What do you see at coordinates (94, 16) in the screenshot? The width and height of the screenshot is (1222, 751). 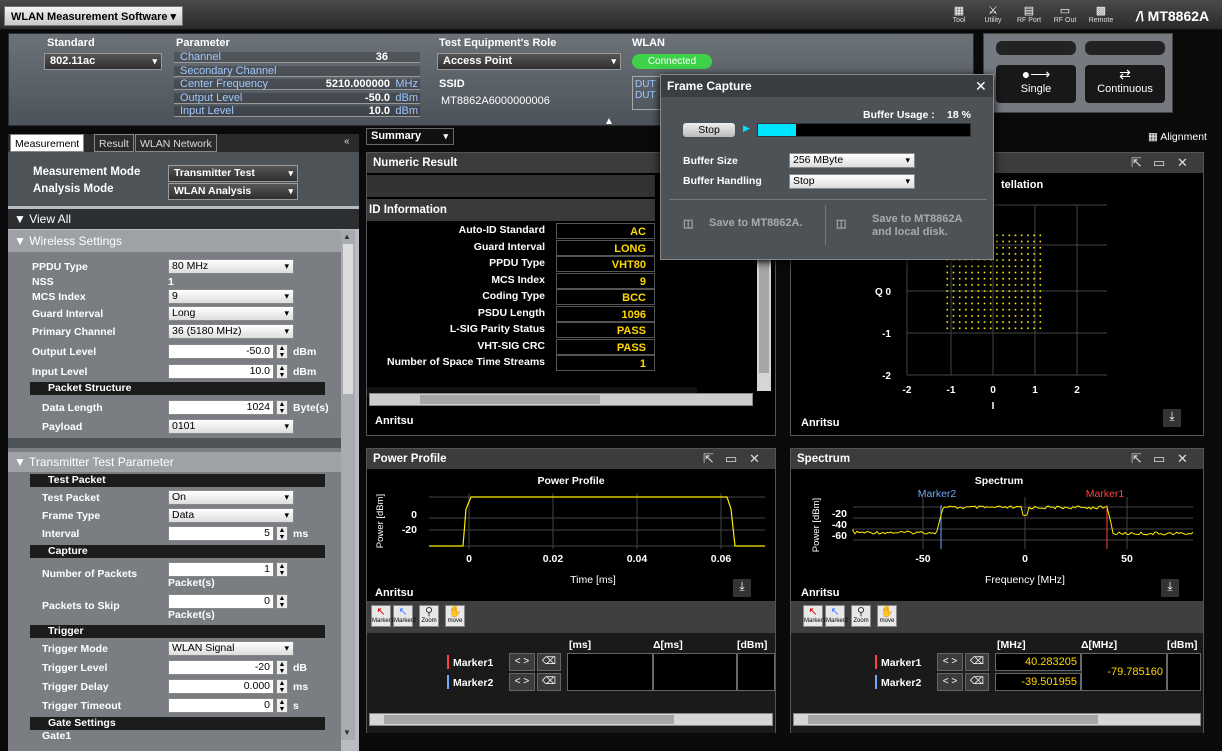 I see `app-menu-button: WLAN Measurement Software ▾` at bounding box center [94, 16].